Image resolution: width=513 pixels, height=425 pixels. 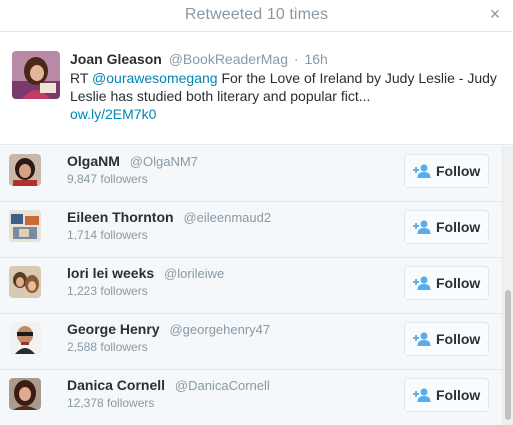 I want to click on user-handle: @OlgaNM7, so click(x=164, y=161).